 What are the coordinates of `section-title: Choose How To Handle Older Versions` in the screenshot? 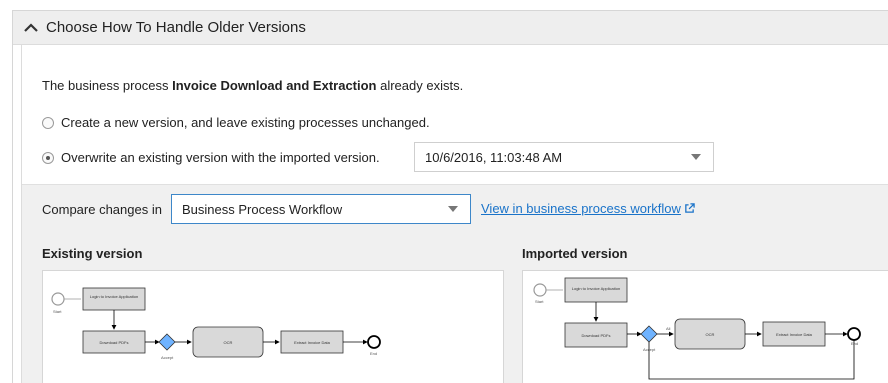 It's located at (176, 27).